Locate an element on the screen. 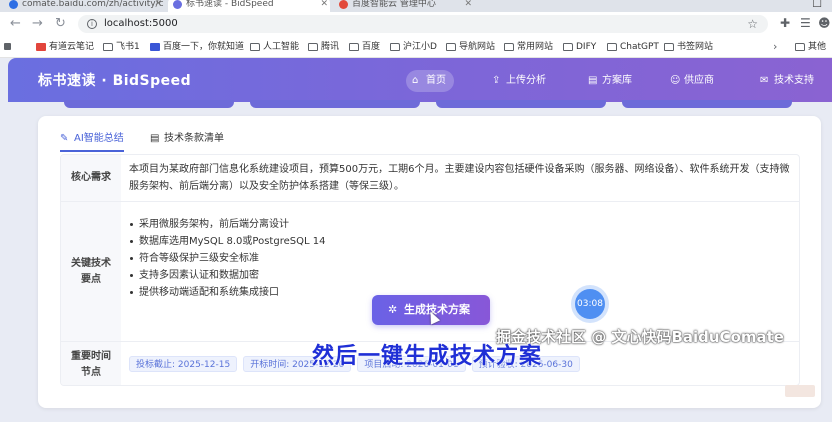  bidspeed-favicon-icon is located at coordinates (177, 4).